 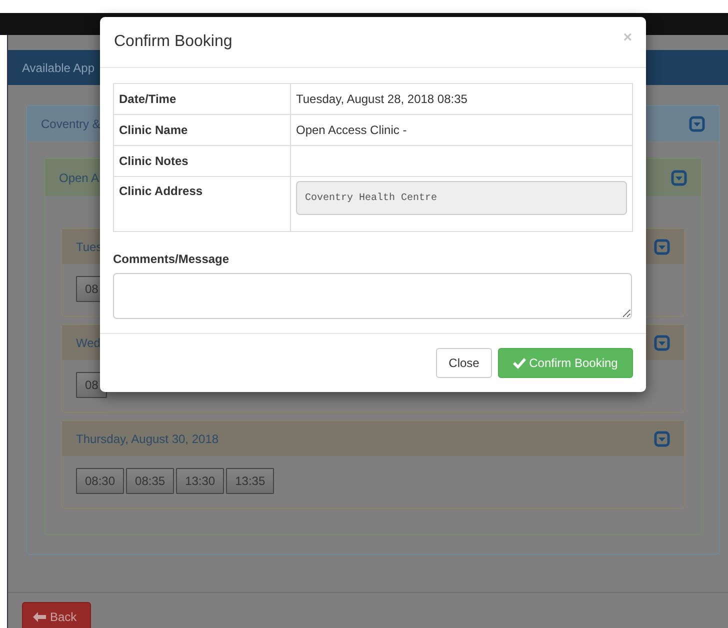 What do you see at coordinates (372, 296) in the screenshot?
I see `comments-field` at bounding box center [372, 296].